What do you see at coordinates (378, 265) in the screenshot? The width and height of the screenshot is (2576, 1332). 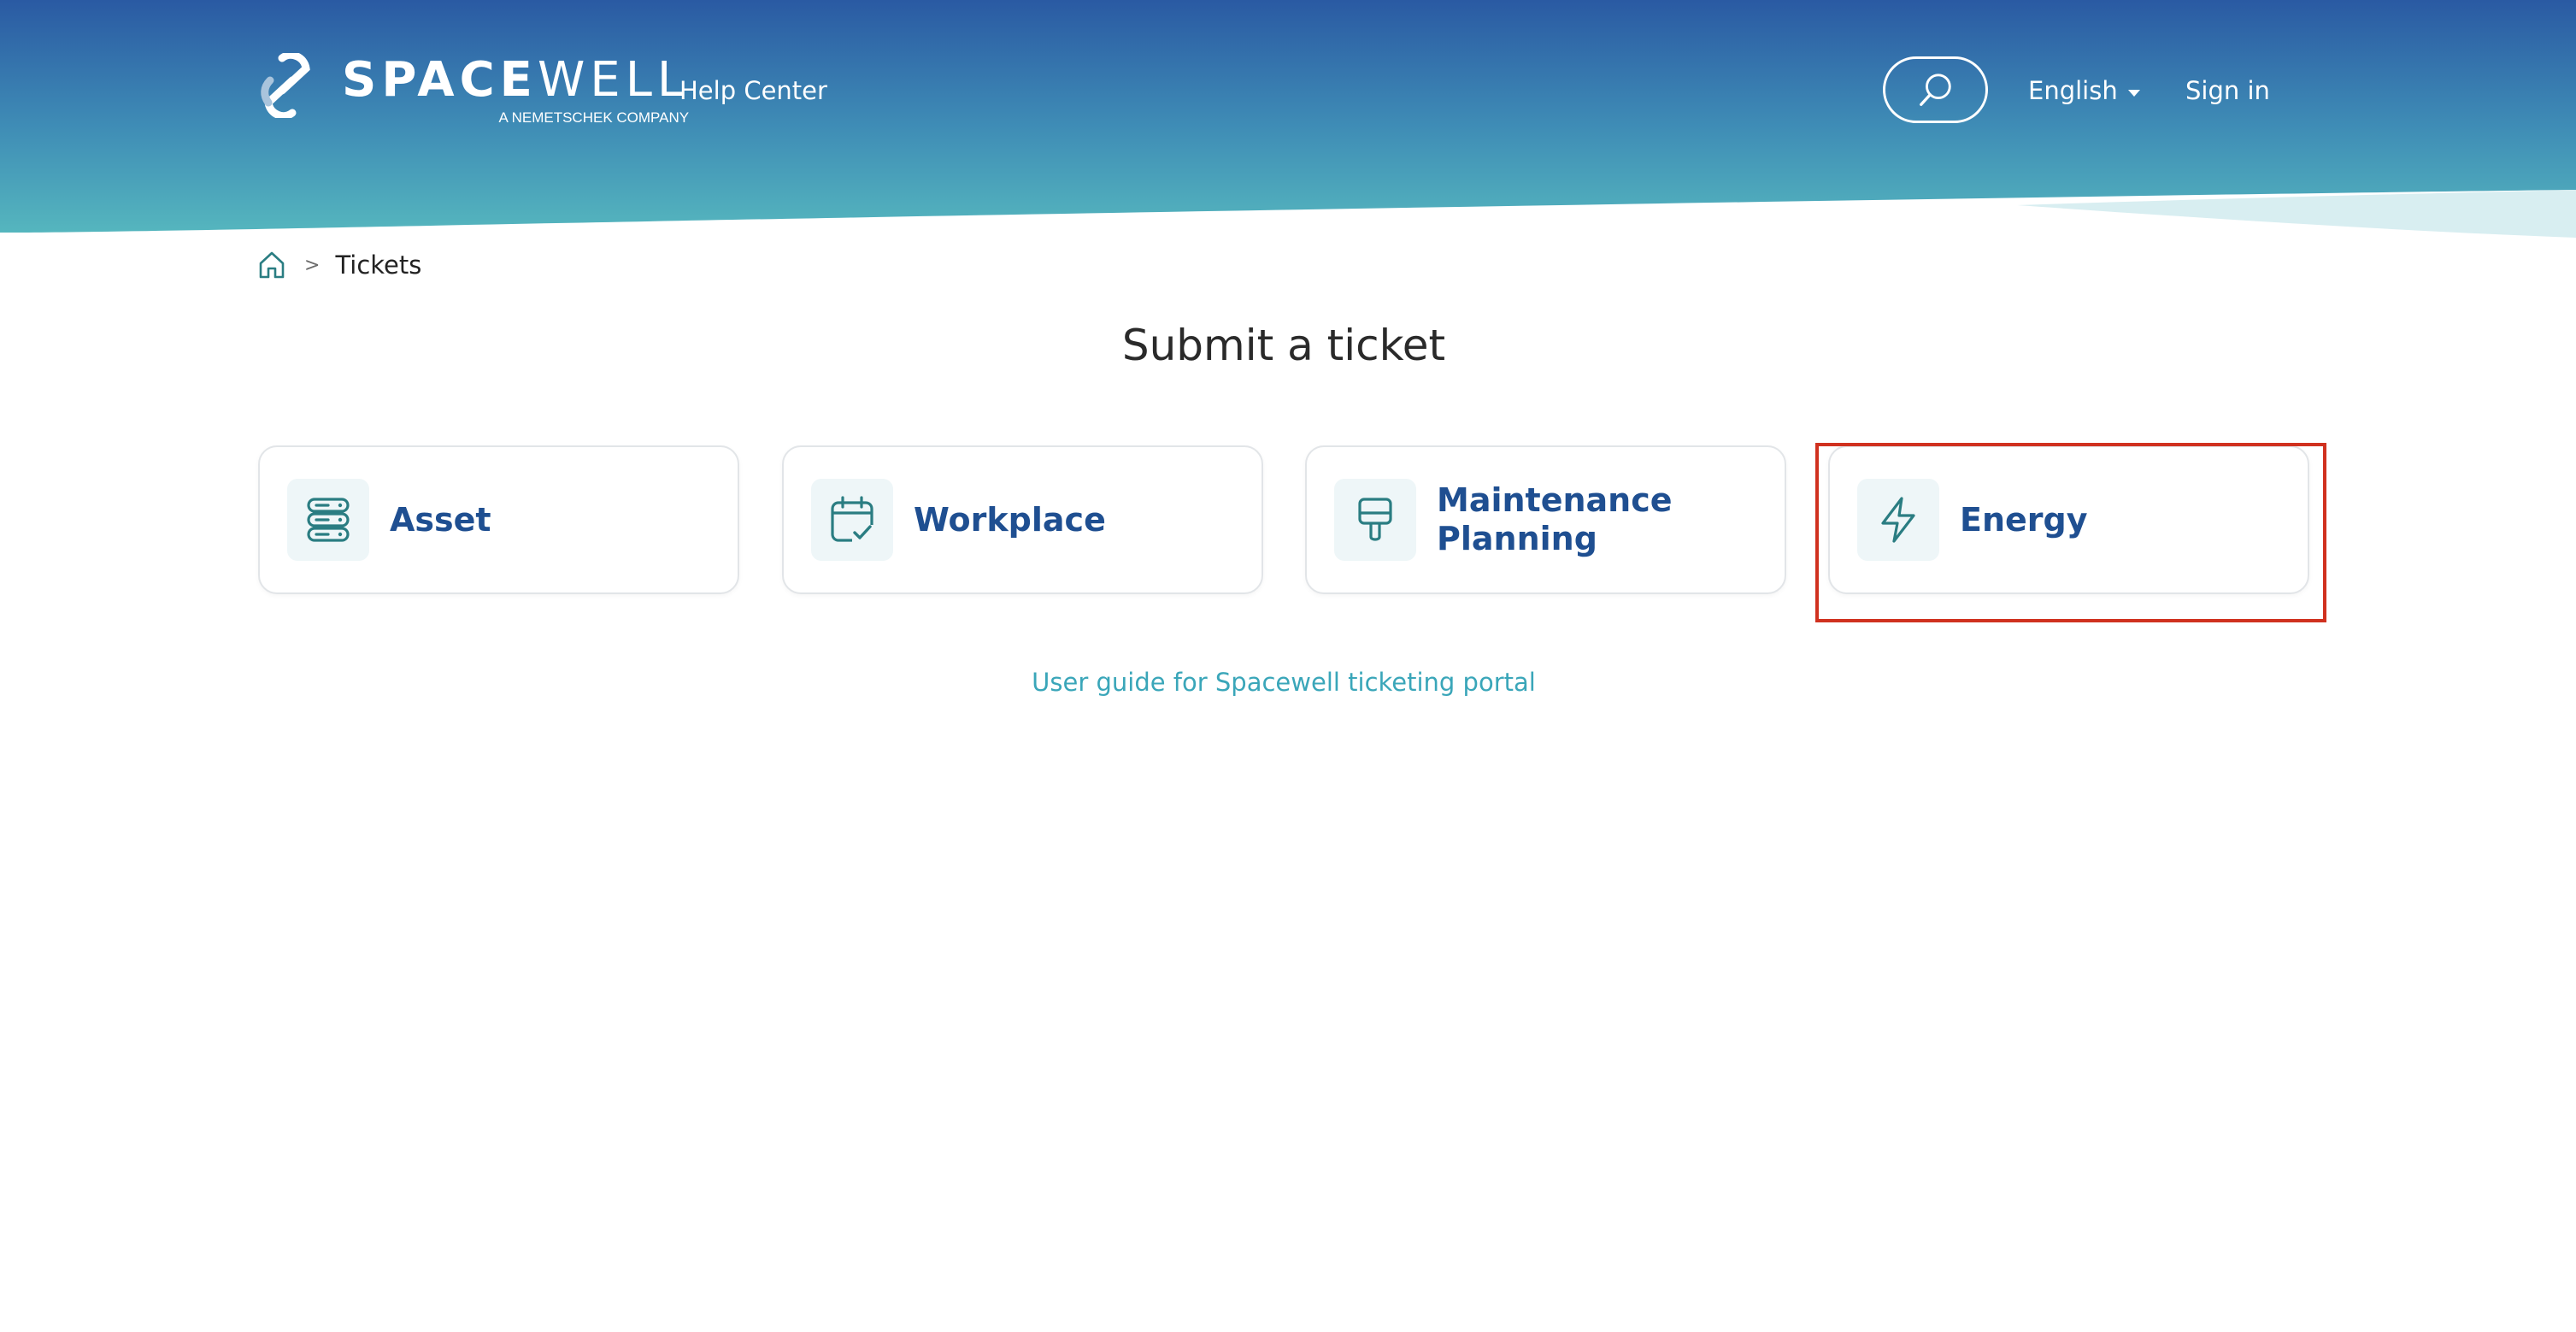 I see `breadcrumb-current: Tickets` at bounding box center [378, 265].